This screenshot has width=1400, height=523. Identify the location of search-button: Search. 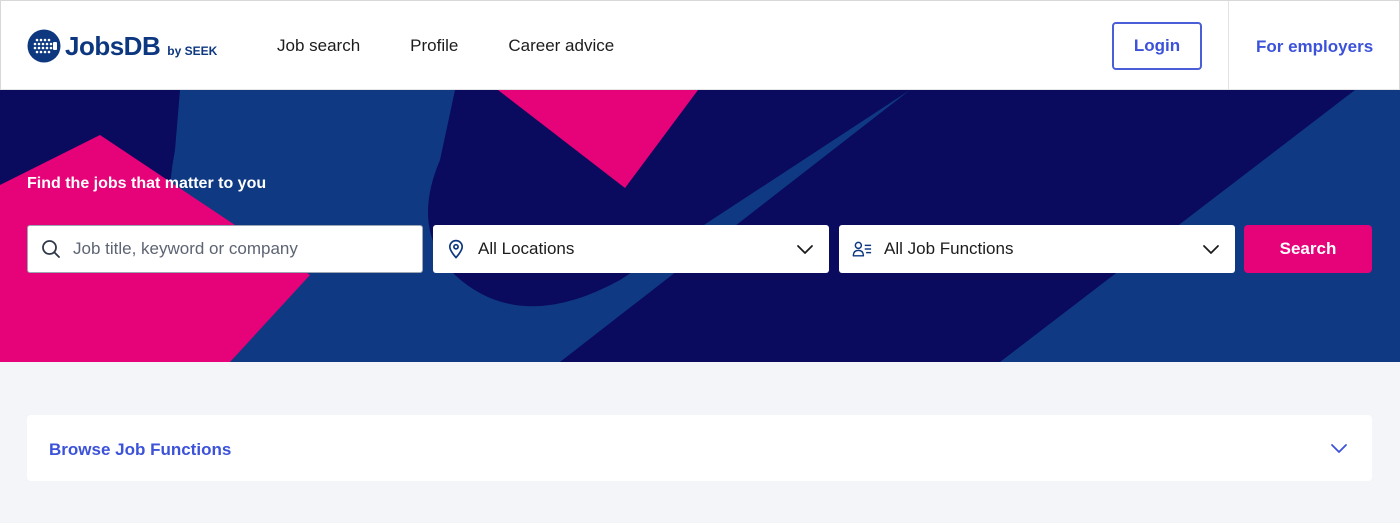
(1308, 249).